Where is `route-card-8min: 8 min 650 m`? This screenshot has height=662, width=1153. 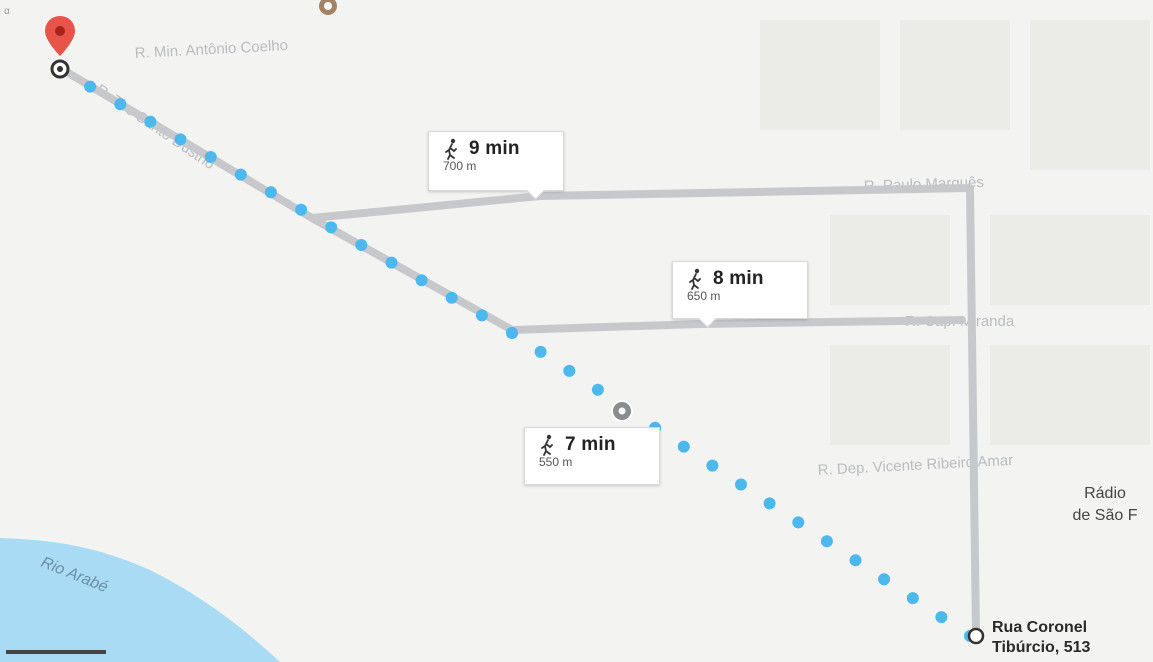
route-card-8min: 8 min 650 m is located at coordinates (740, 294).